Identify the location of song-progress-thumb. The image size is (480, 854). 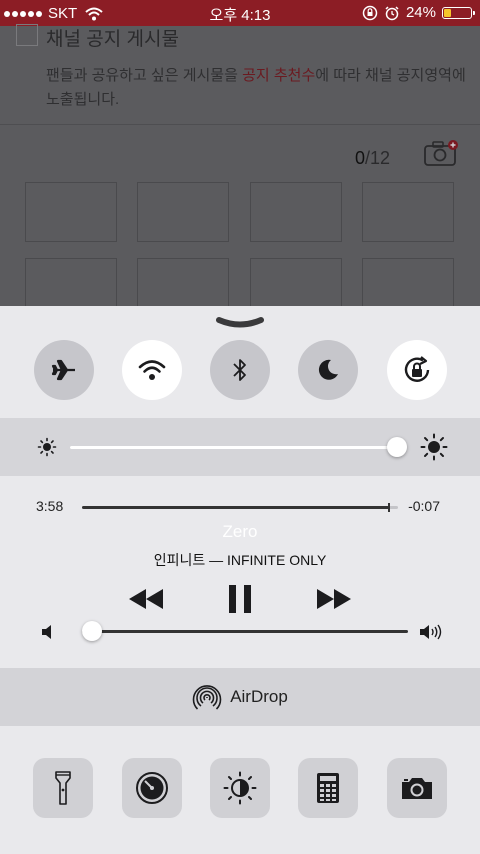
(388, 507).